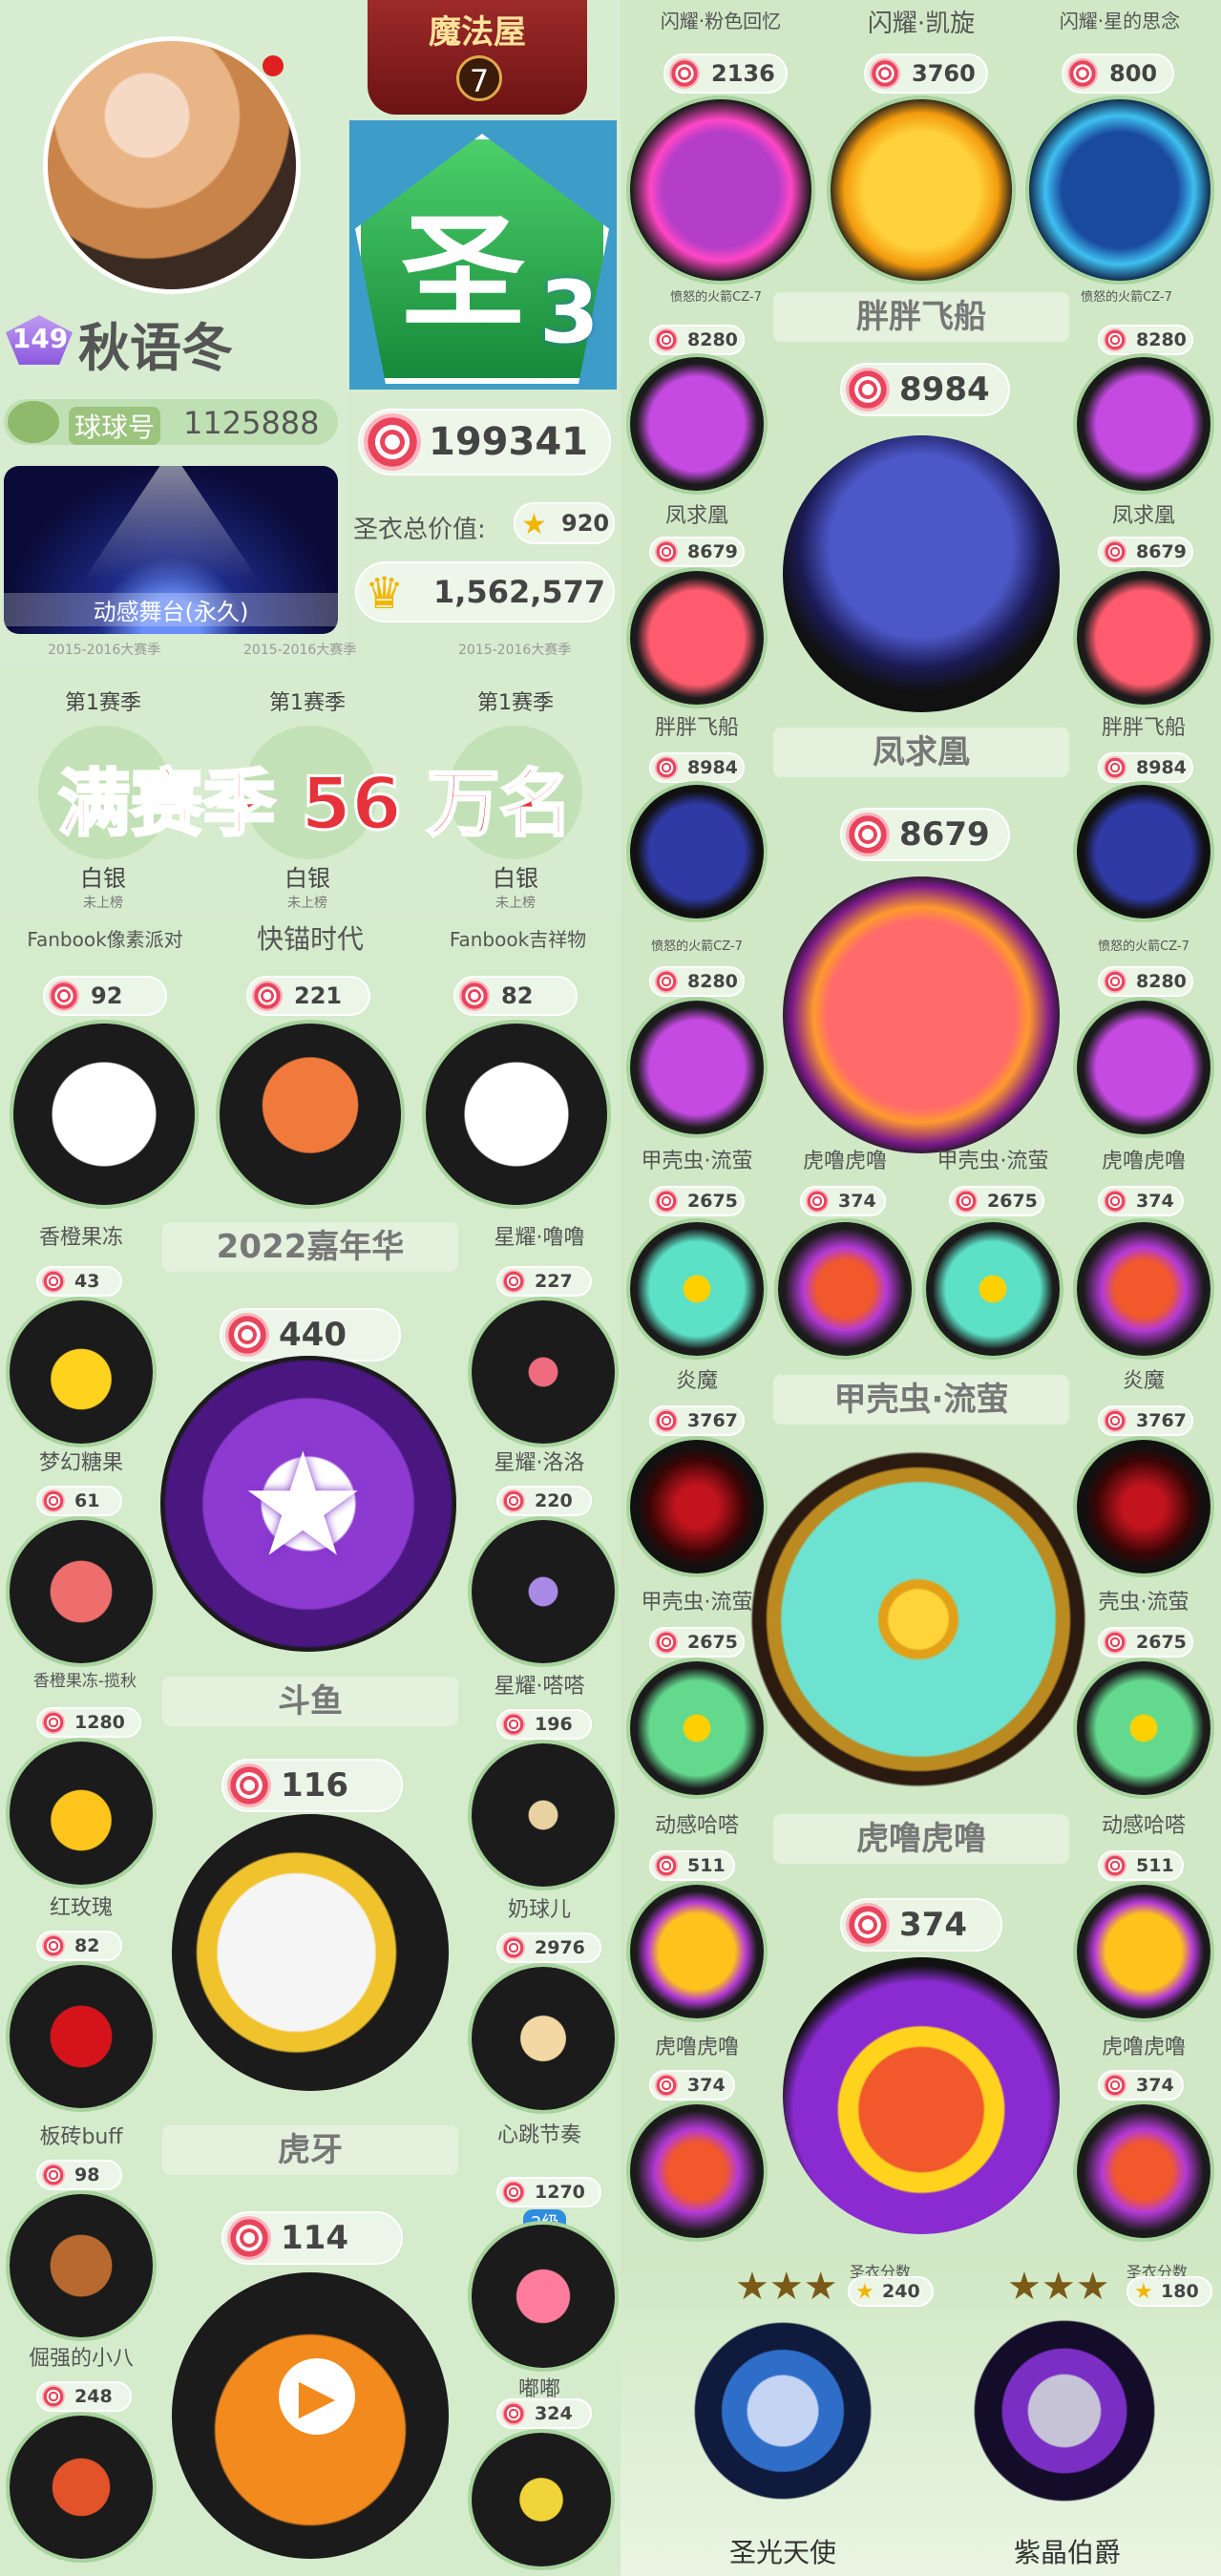  I want to click on fat-spaceship-ball, so click(921, 573).